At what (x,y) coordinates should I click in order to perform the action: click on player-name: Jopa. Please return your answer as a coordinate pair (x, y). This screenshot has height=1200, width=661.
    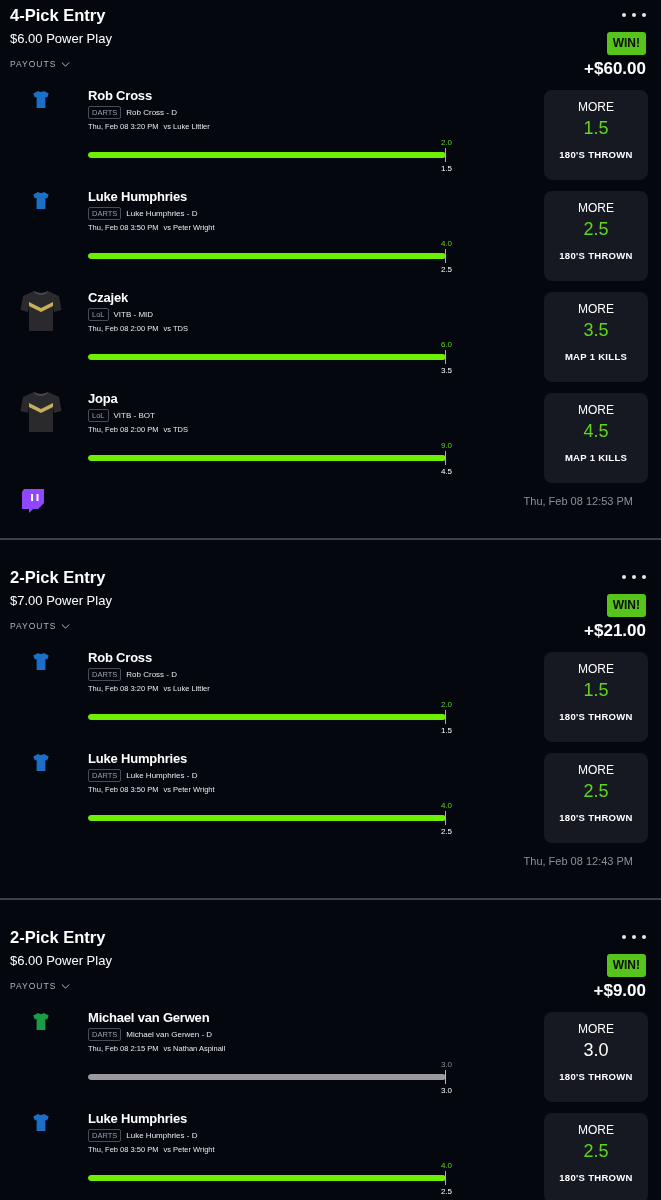
    Looking at the image, I should click on (103, 399).